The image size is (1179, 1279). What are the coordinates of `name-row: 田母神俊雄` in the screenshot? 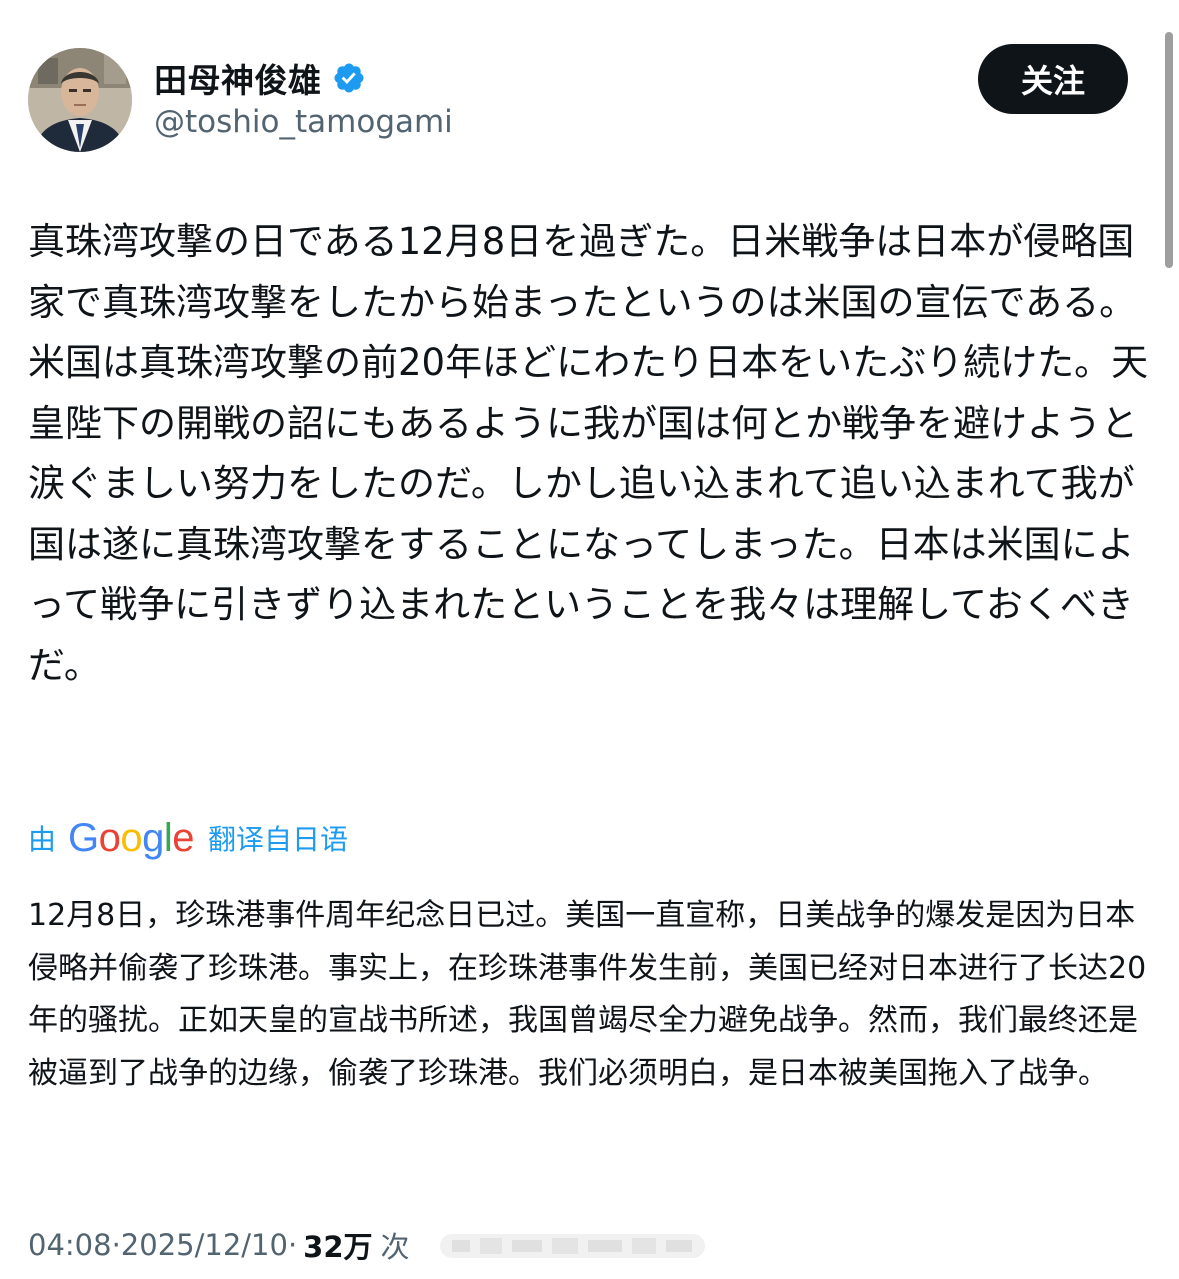 It's located at (260, 78).